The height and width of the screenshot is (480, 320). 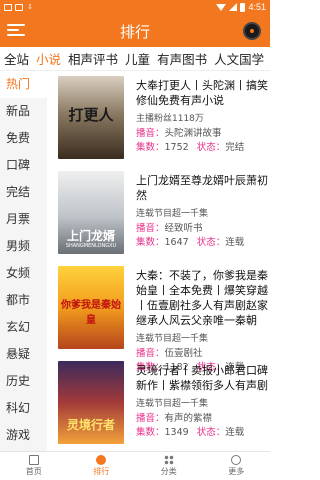 What do you see at coordinates (238, 58) in the screenshot?
I see `tab-category: 人文国学` at bounding box center [238, 58].